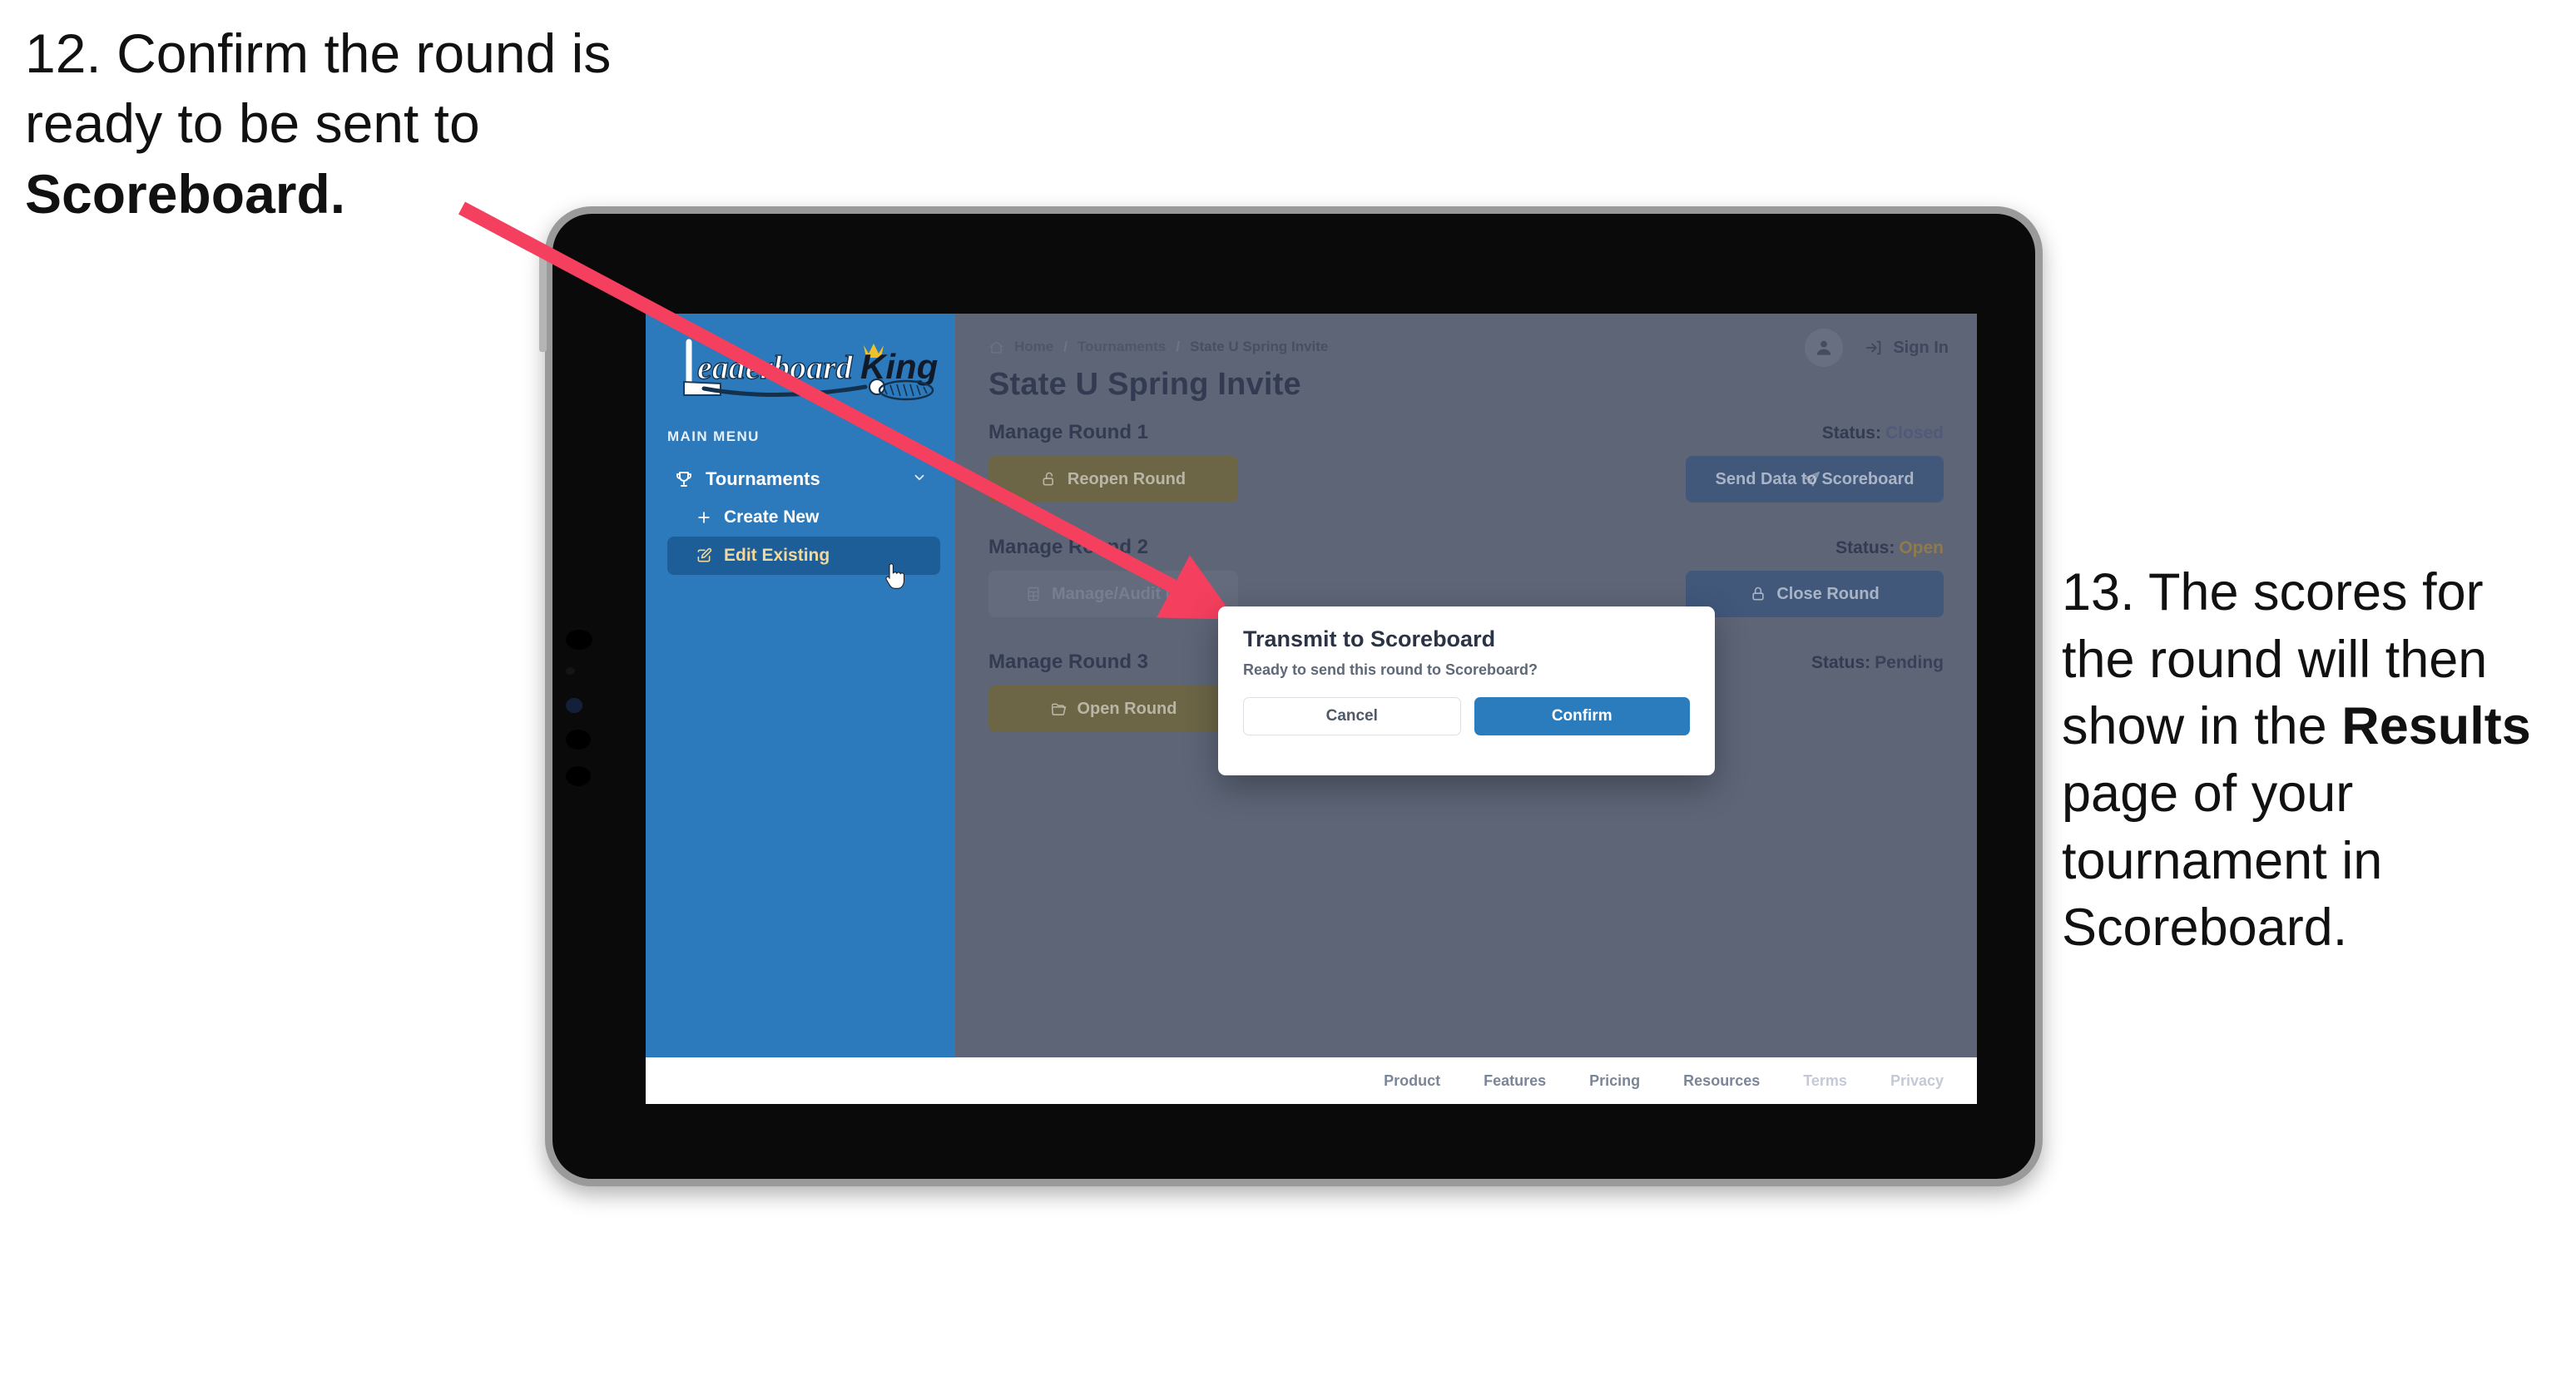 The width and height of the screenshot is (2576, 1386). I want to click on lock-icon, so click(1758, 594).